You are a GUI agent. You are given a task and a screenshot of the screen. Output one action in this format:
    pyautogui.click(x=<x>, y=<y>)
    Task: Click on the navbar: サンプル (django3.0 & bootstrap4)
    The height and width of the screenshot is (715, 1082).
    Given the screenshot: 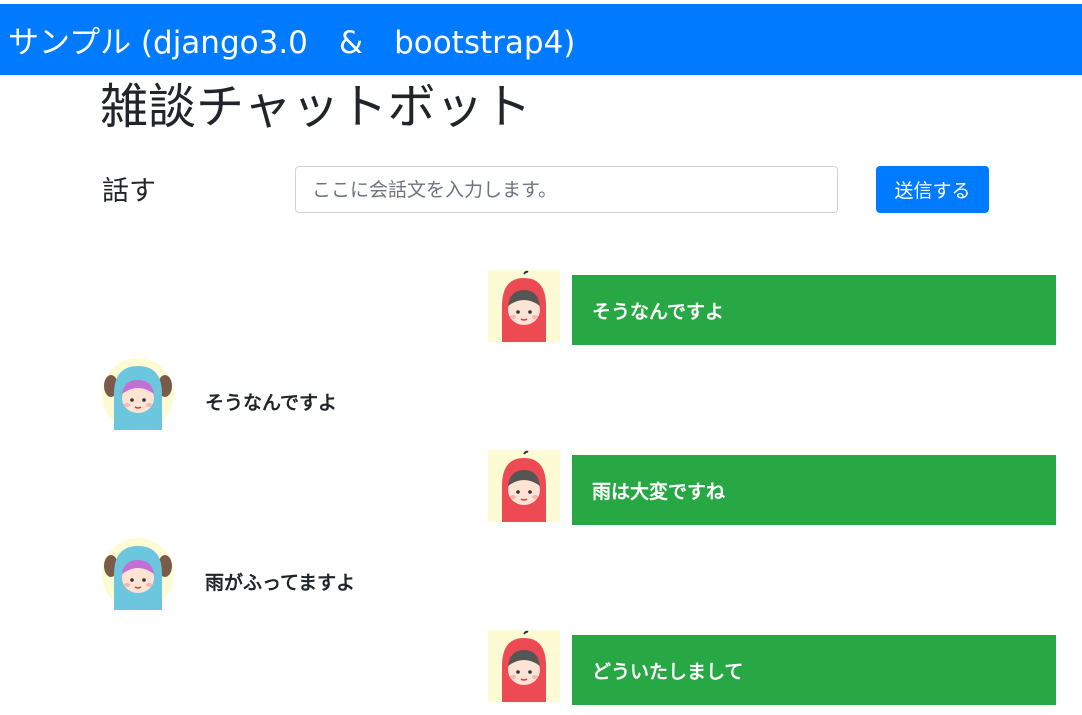 What is the action you would take?
    pyautogui.click(x=541, y=39)
    